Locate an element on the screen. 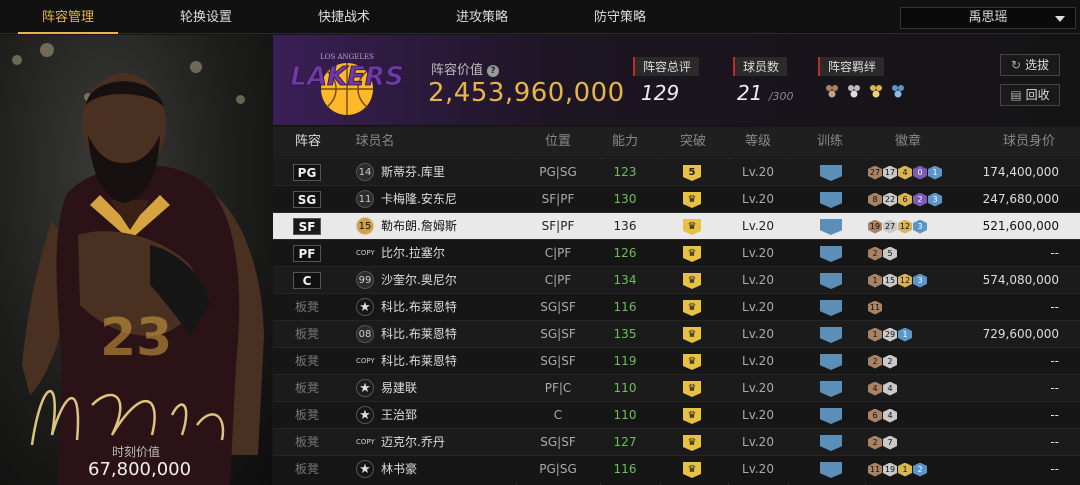 This screenshot has height=485, width=1080. bond-gold-icon is located at coordinates (876, 91).